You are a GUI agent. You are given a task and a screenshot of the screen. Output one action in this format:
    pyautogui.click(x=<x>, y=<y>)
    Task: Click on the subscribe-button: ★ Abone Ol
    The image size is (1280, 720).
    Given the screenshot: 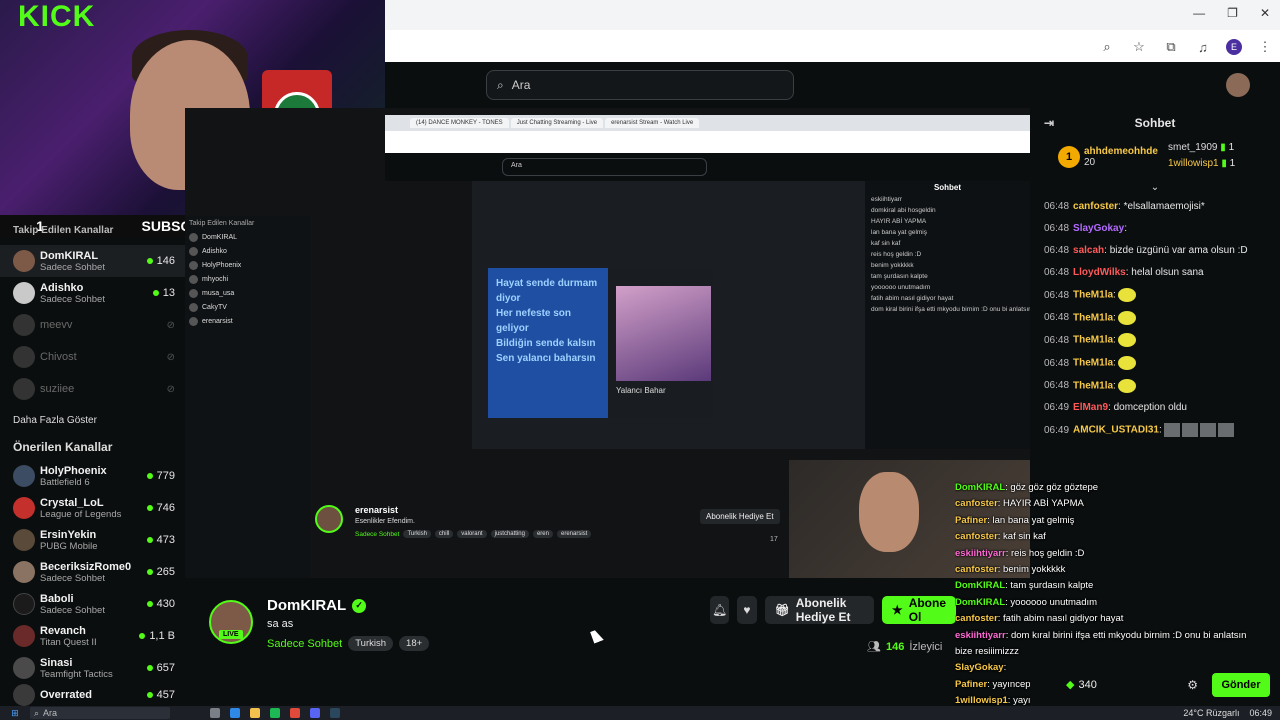 What is the action you would take?
    pyautogui.click(x=919, y=610)
    